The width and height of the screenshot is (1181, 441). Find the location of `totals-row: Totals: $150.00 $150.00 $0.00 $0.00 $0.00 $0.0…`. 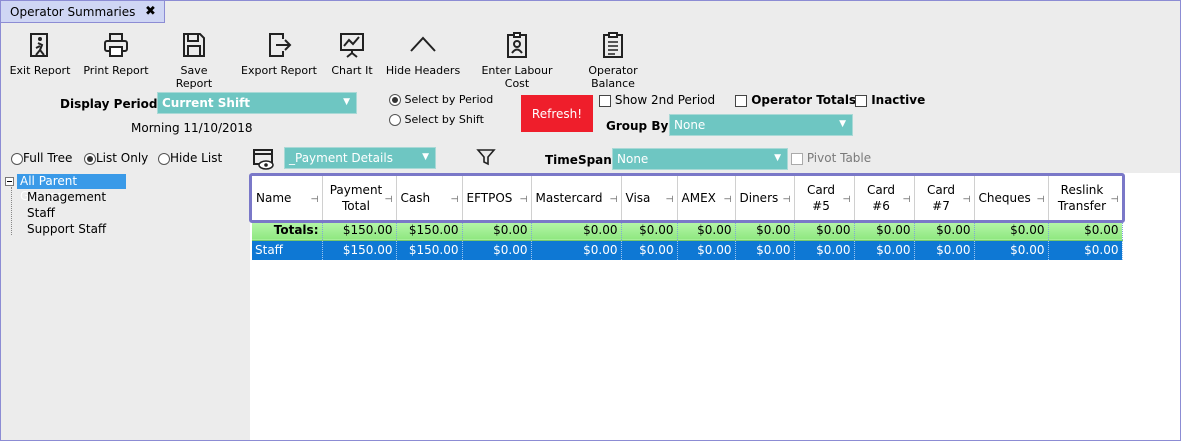

totals-row: Totals: $150.00 $150.00 $0.00 $0.00 $0.00 $0.0… is located at coordinates (687, 230).